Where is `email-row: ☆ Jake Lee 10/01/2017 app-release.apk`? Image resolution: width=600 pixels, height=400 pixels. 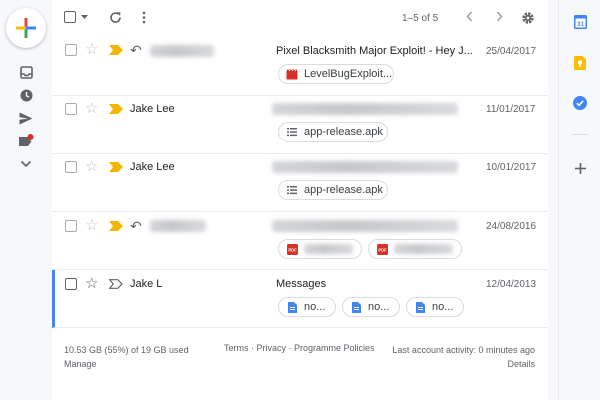 email-row: ☆ Jake Lee 10/01/2017 app-release.apk is located at coordinates (300, 183).